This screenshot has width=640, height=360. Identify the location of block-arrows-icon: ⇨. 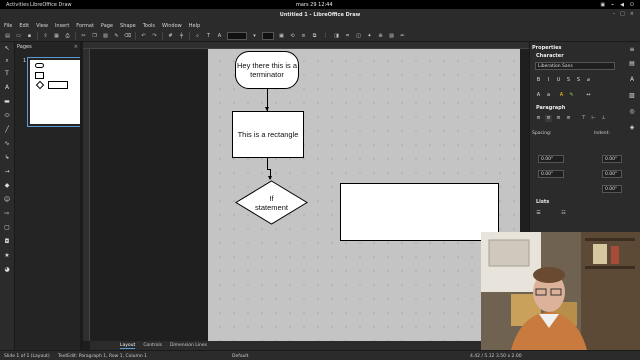
(7, 214).